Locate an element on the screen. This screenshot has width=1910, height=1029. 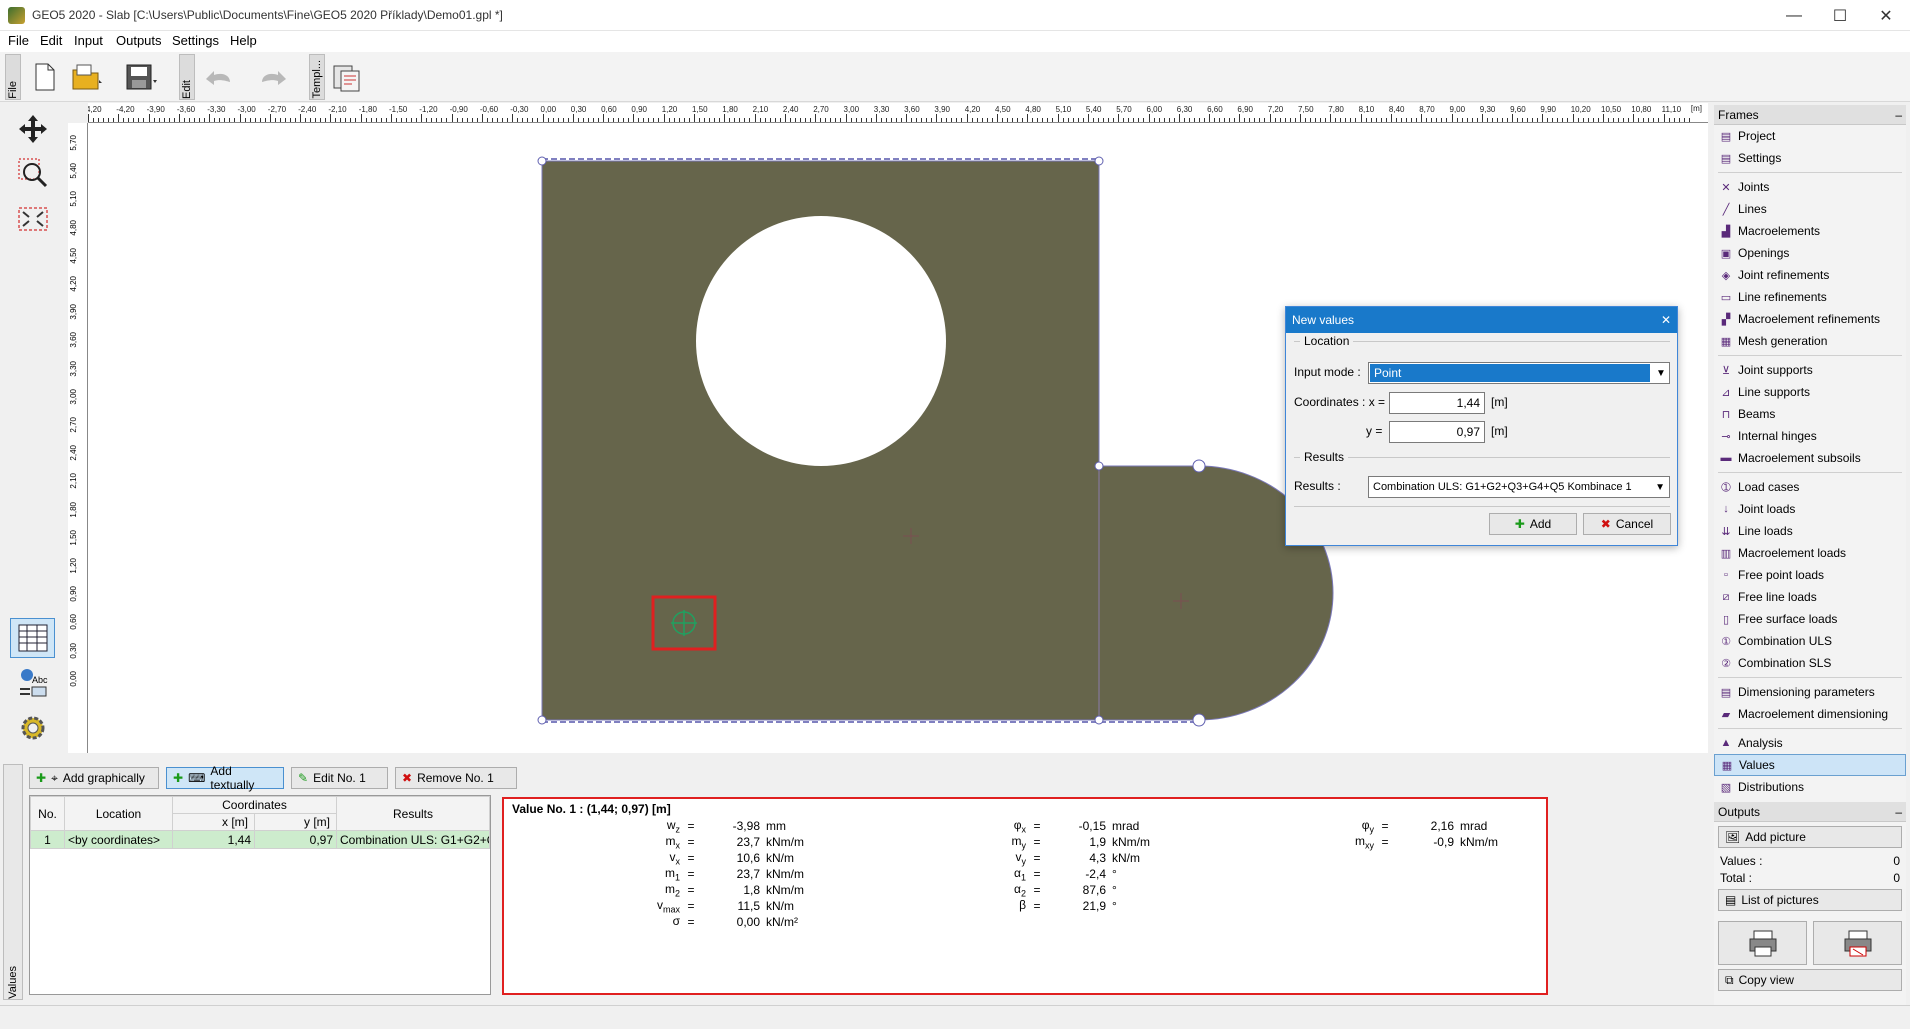
list-of-pictures-button: ▤ List of pictures is located at coordinates (1810, 900).